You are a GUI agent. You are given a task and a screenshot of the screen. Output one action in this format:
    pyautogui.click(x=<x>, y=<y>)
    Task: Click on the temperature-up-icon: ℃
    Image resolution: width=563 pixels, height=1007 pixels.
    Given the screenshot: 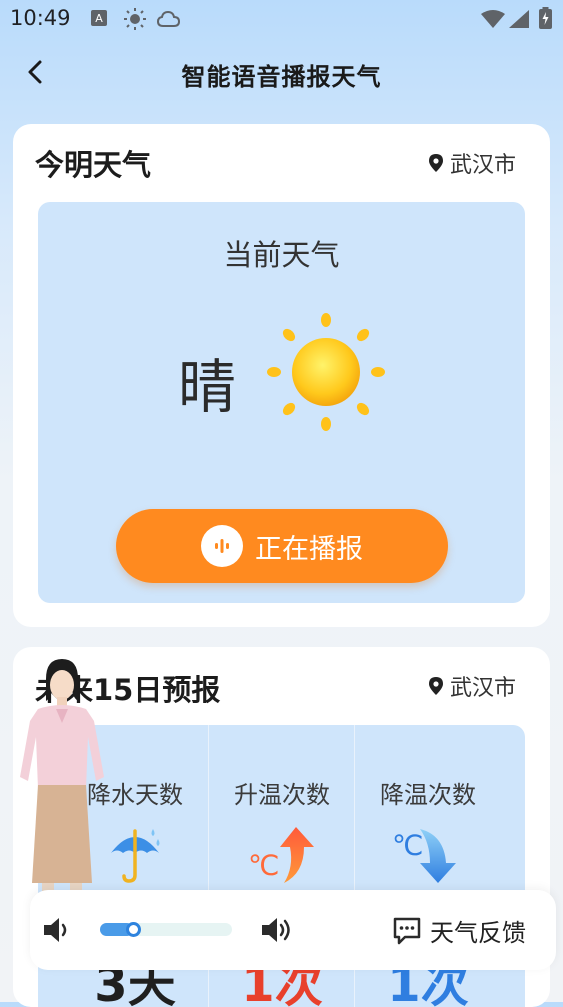 What is the action you would take?
    pyautogui.click(x=282, y=855)
    